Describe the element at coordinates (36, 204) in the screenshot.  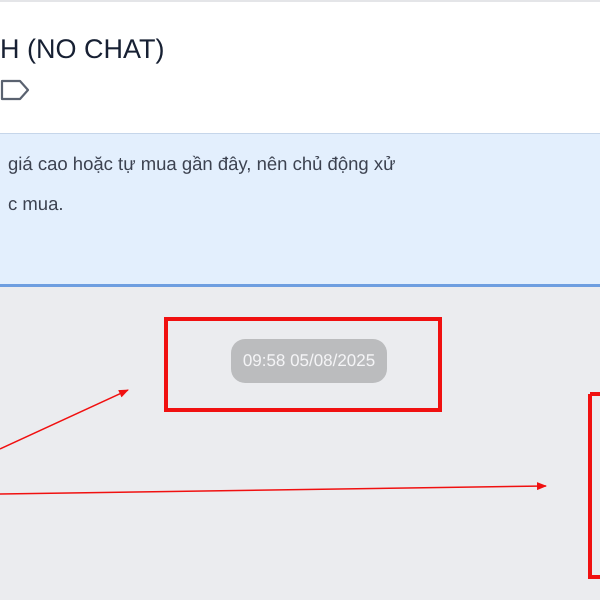
I see `notice-text: c mua.` at that location.